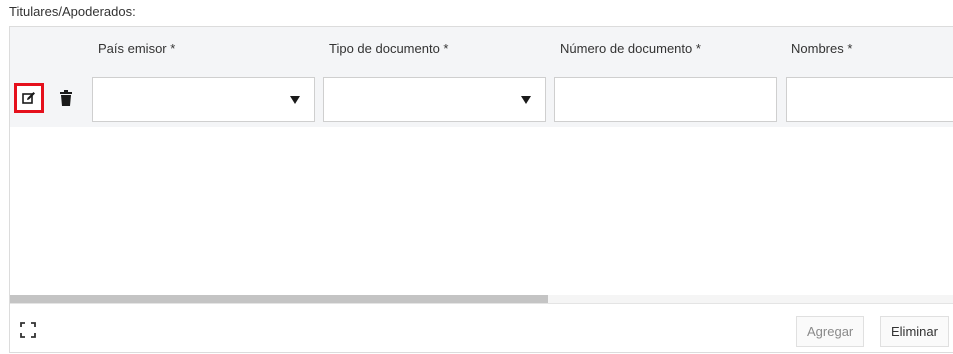 The image size is (953, 354). Describe the element at coordinates (830, 331) in the screenshot. I see `add-button: Agregar` at that location.